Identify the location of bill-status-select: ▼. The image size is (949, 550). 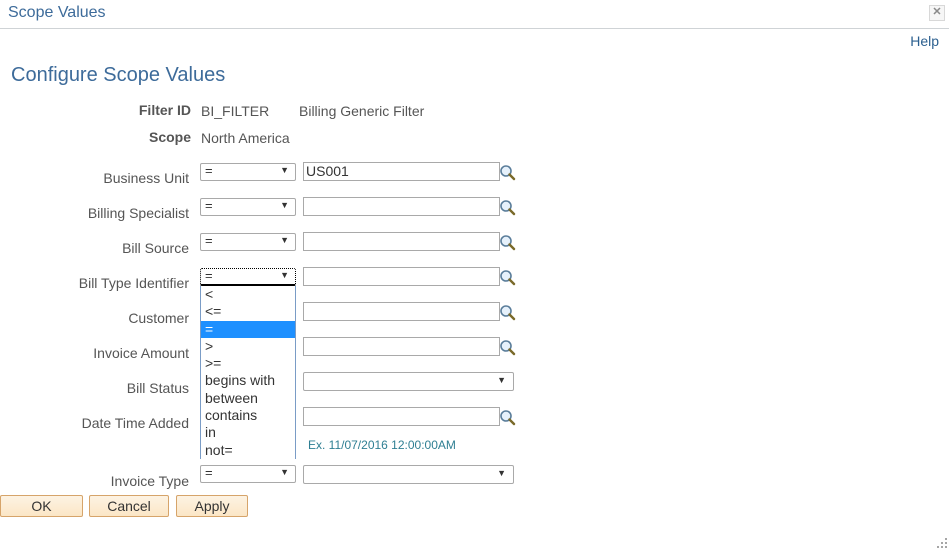
(408, 381).